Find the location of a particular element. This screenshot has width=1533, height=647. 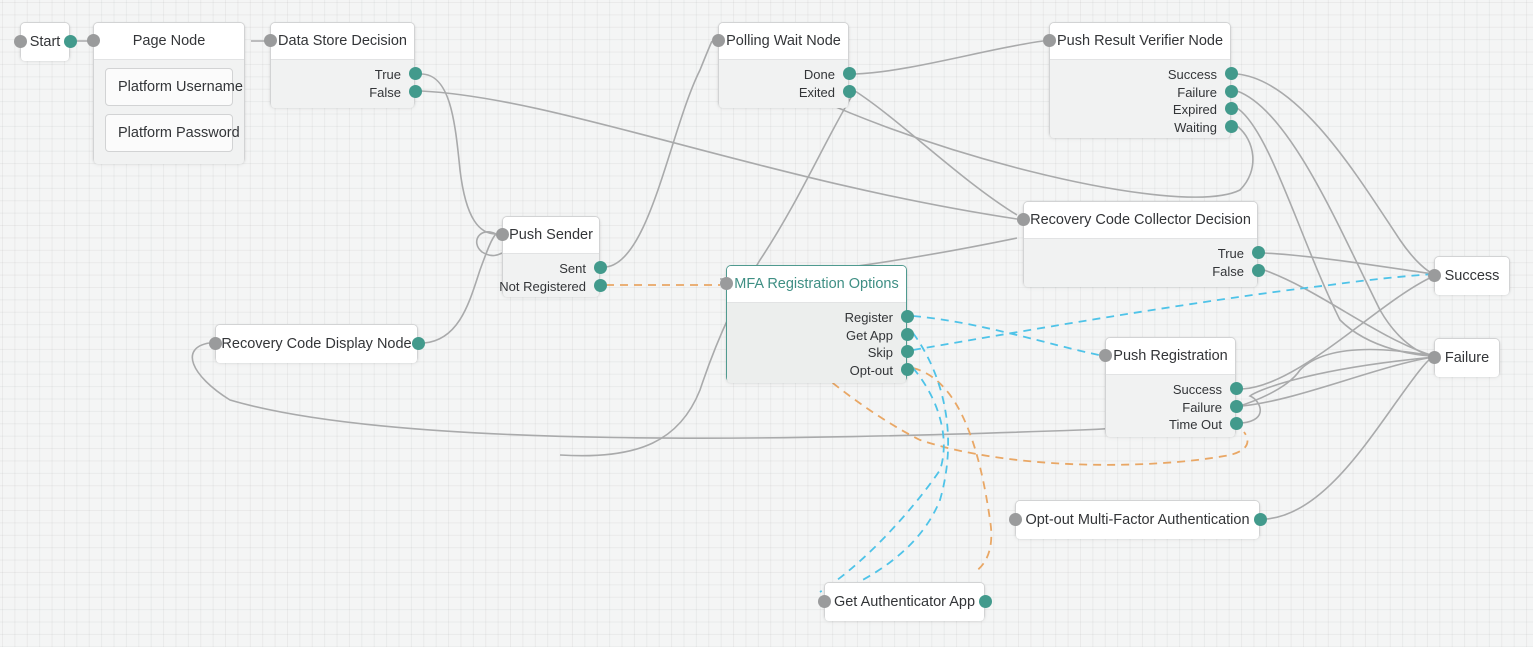

output-port-polling-wait-node-exited is located at coordinates (849, 91).